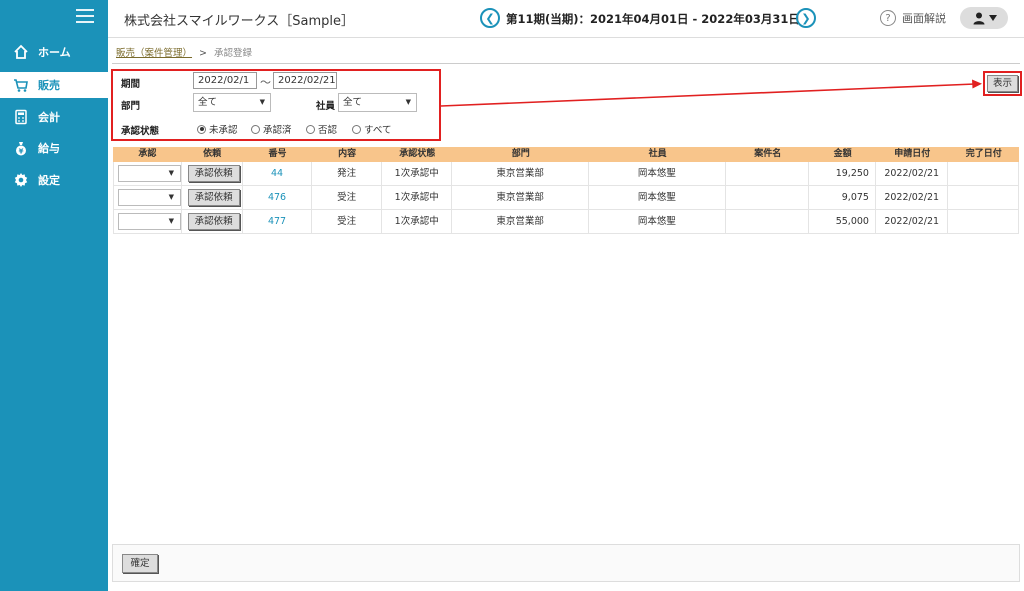  Describe the element at coordinates (353, 102) in the screenshot. I see `employee-select-value: 全て` at that location.